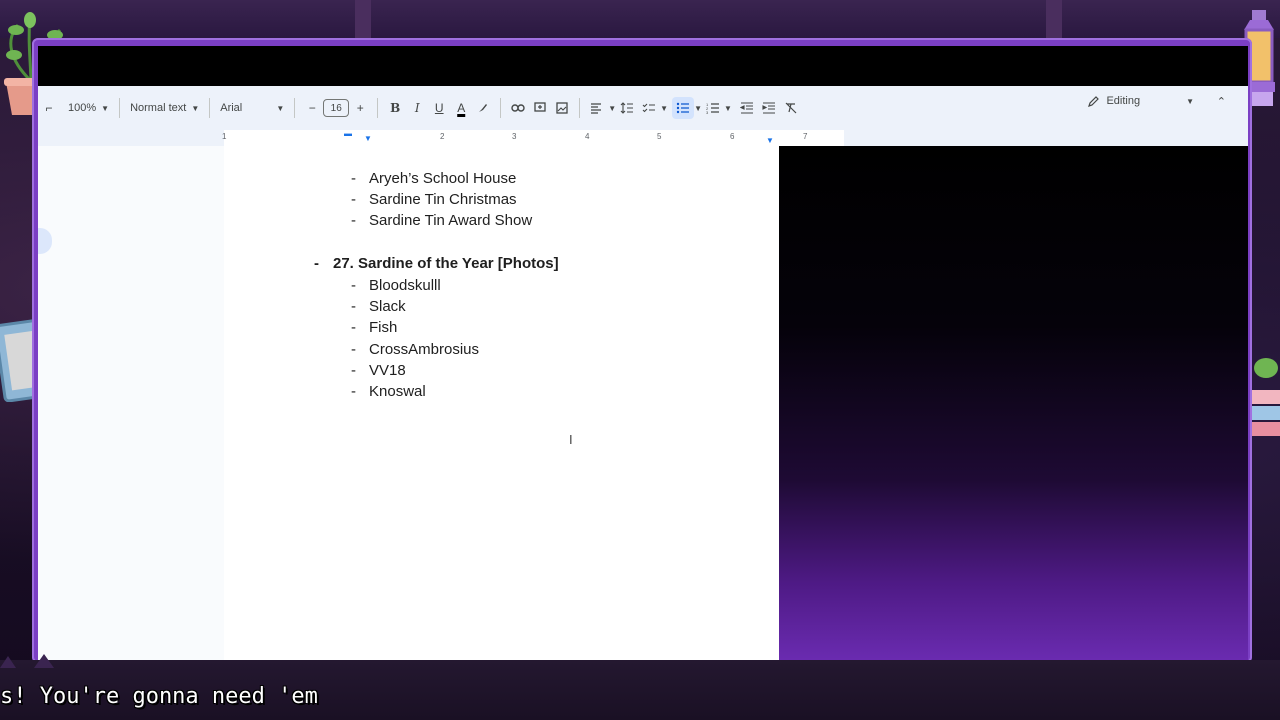 The image size is (1280, 720). What do you see at coordinates (747, 108) in the screenshot?
I see `indent-decrease-icon` at bounding box center [747, 108].